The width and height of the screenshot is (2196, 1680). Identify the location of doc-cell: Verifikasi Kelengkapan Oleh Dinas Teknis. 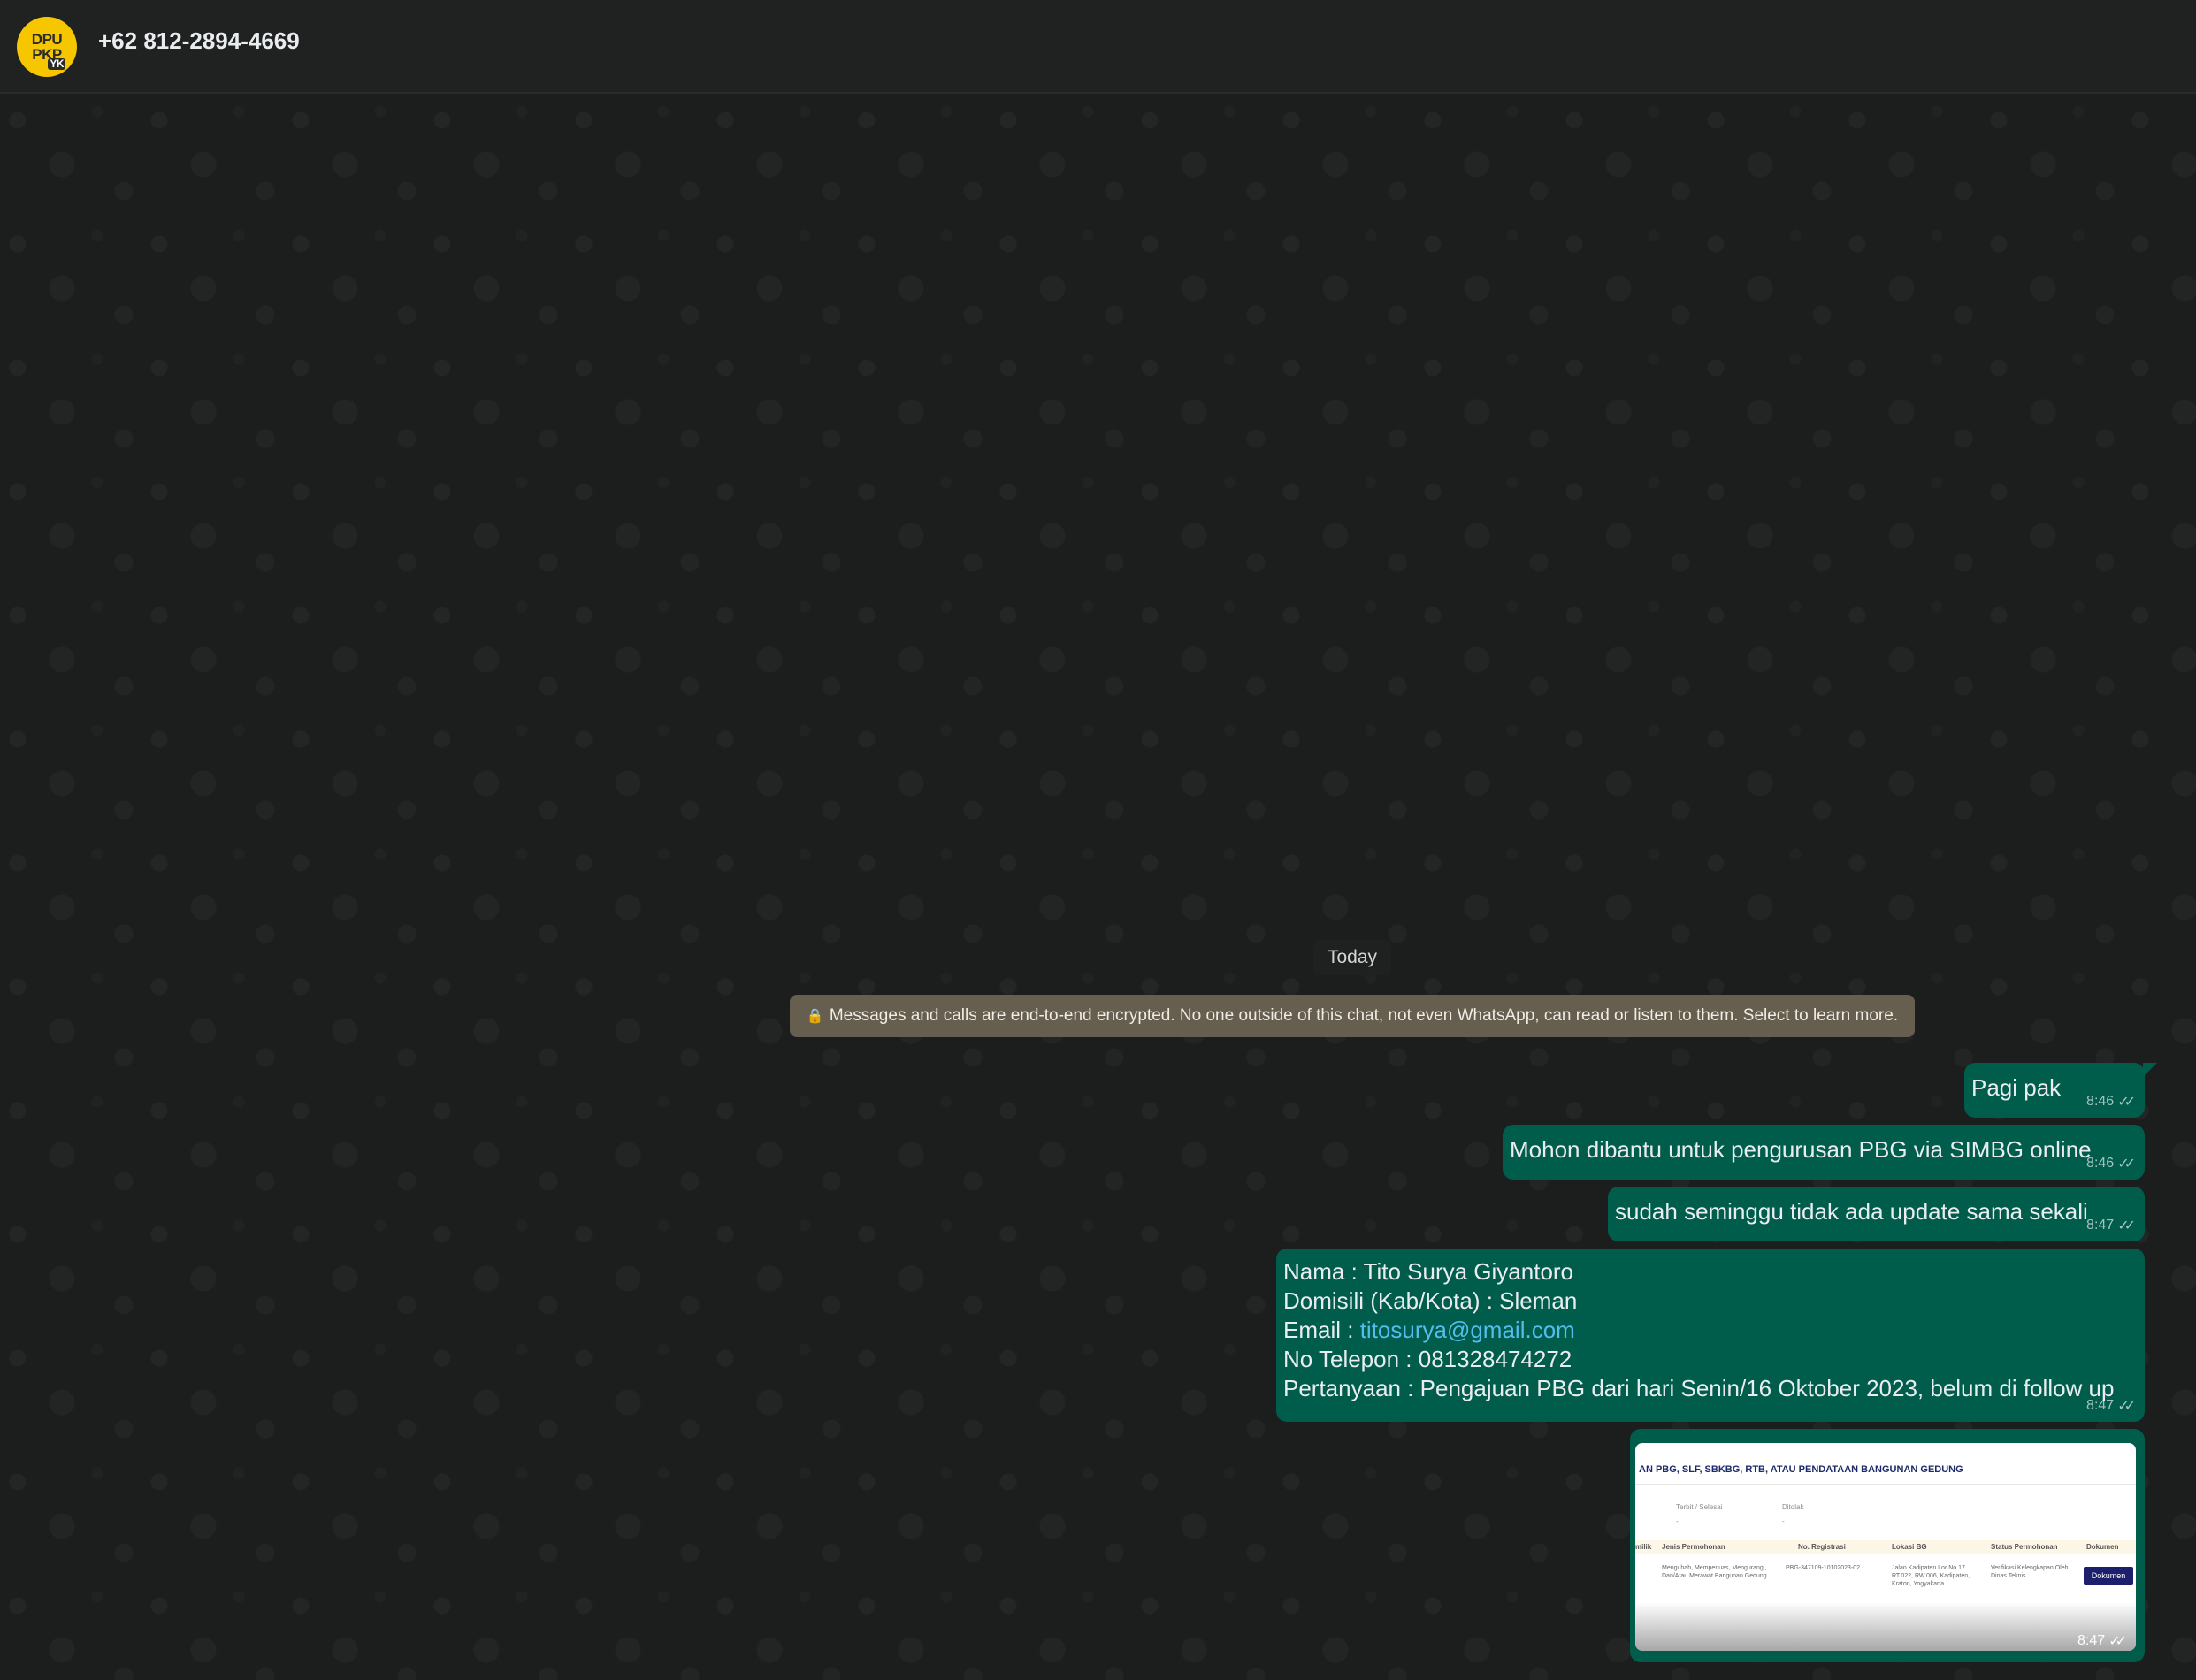
(2030, 1572).